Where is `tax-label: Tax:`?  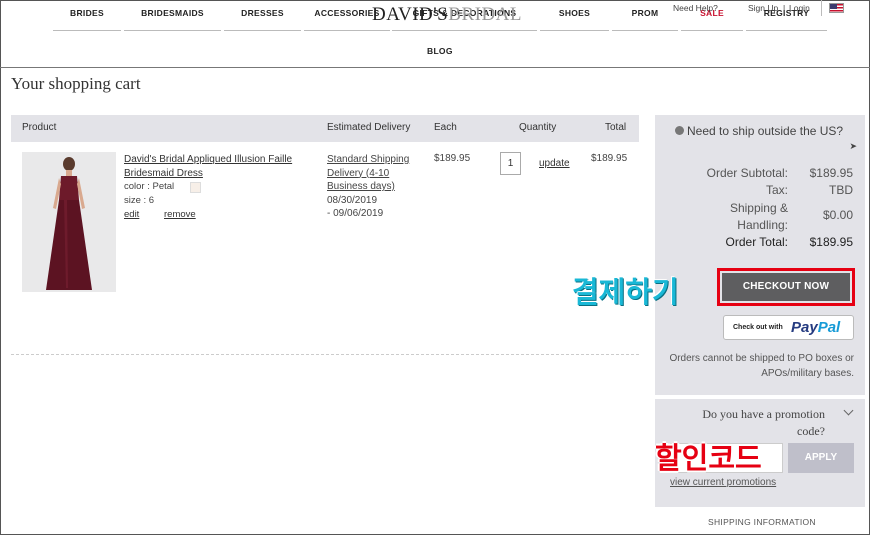 tax-label: Tax: is located at coordinates (776, 190).